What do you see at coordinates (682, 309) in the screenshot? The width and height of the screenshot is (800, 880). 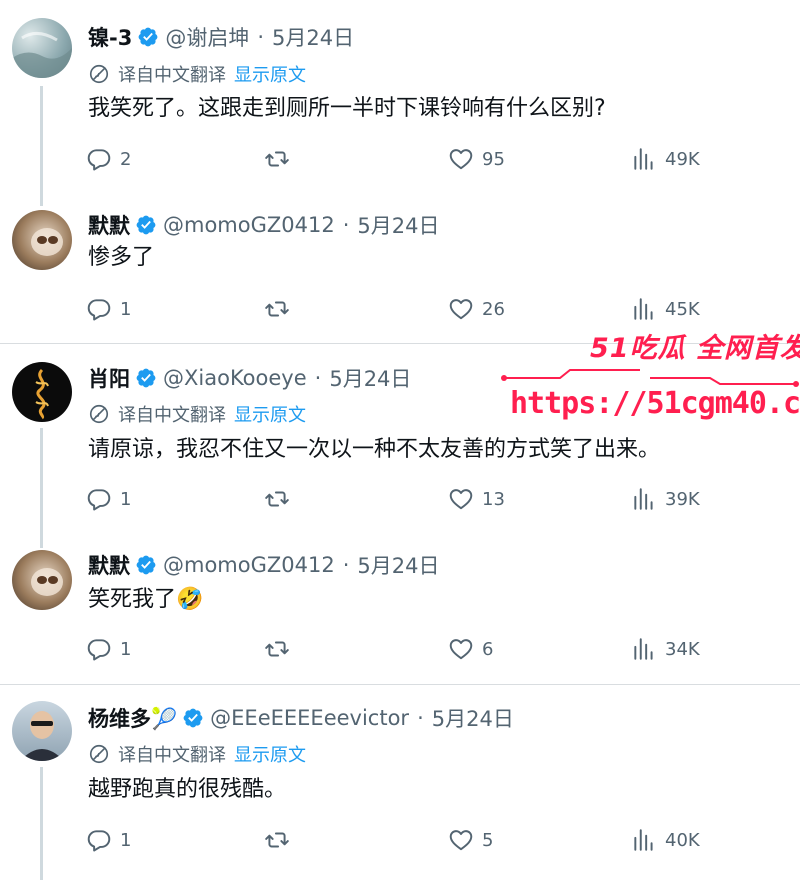 I see `view-count: 45K` at bounding box center [682, 309].